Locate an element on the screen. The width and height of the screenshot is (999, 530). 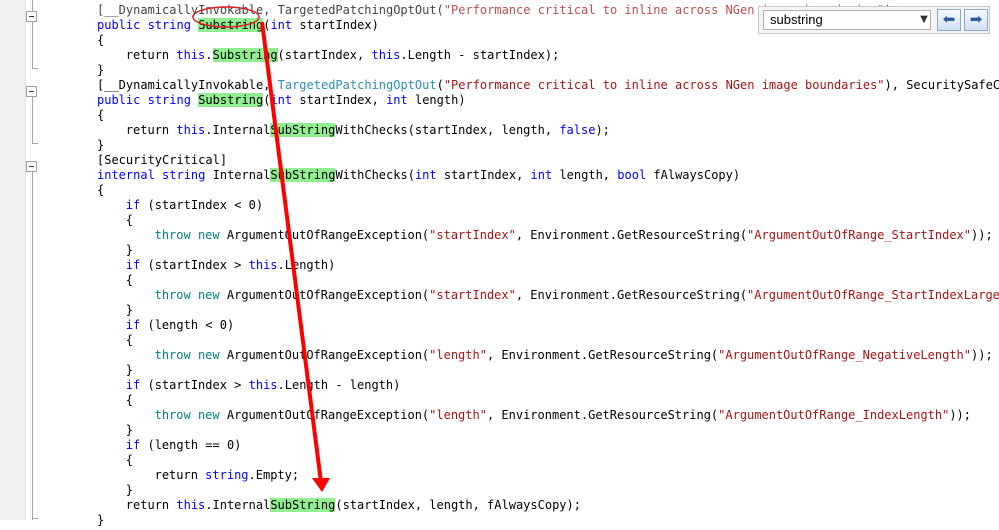
code-token: (startIndex, length, fAlwaysCopy); is located at coordinates (458, 505).